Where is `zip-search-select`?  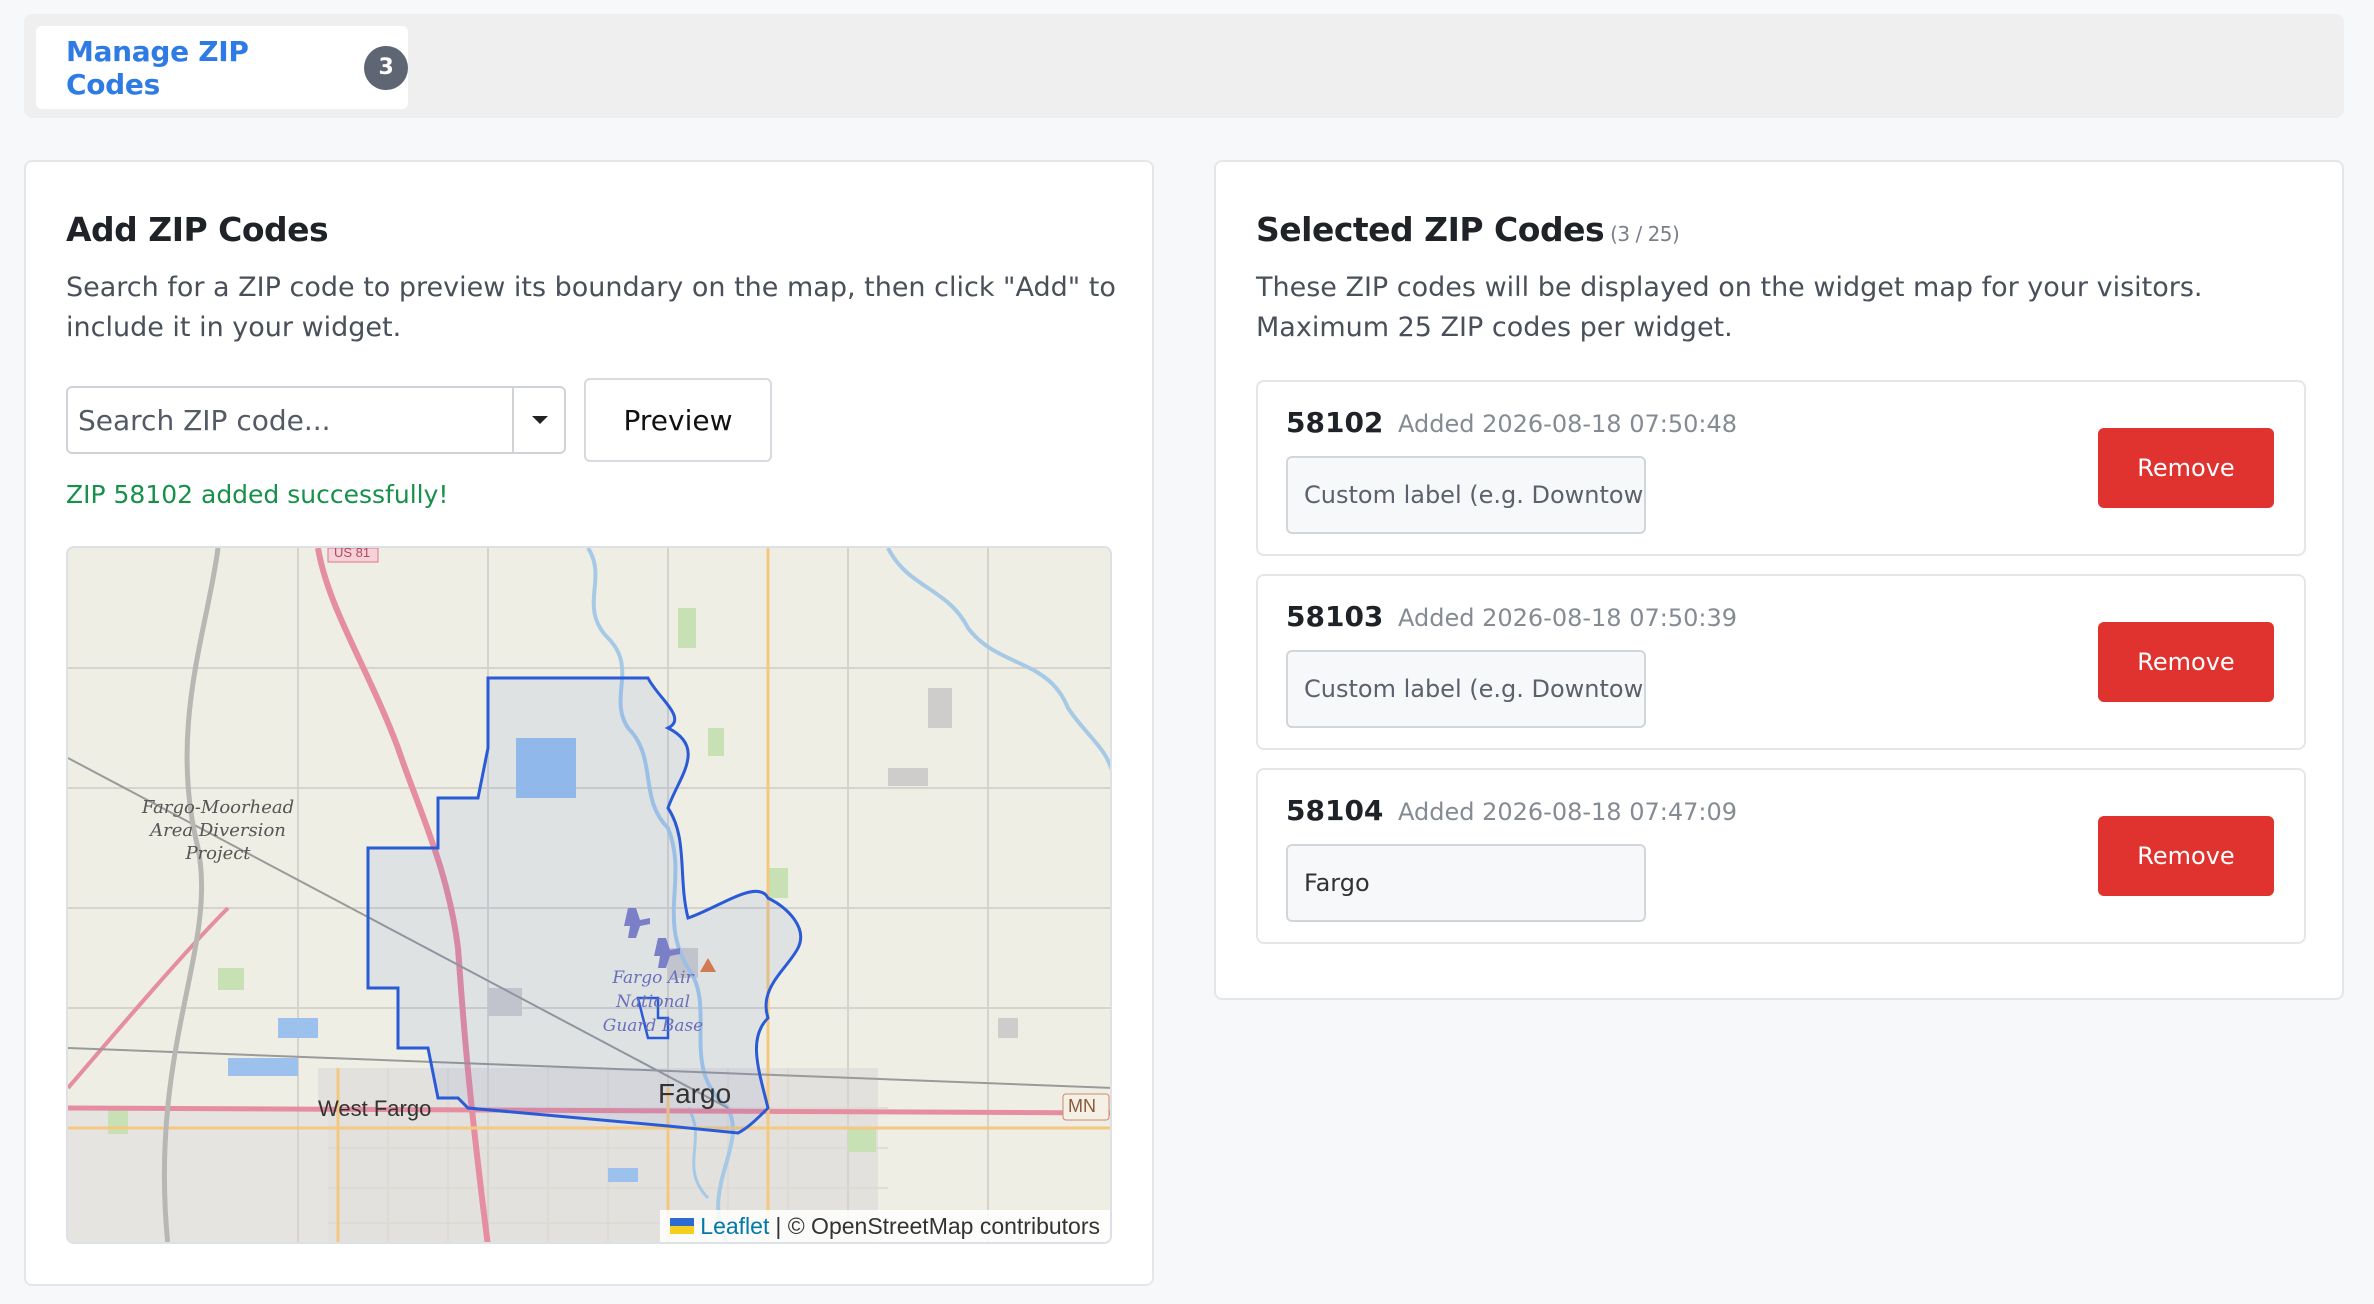 zip-search-select is located at coordinates (316, 420).